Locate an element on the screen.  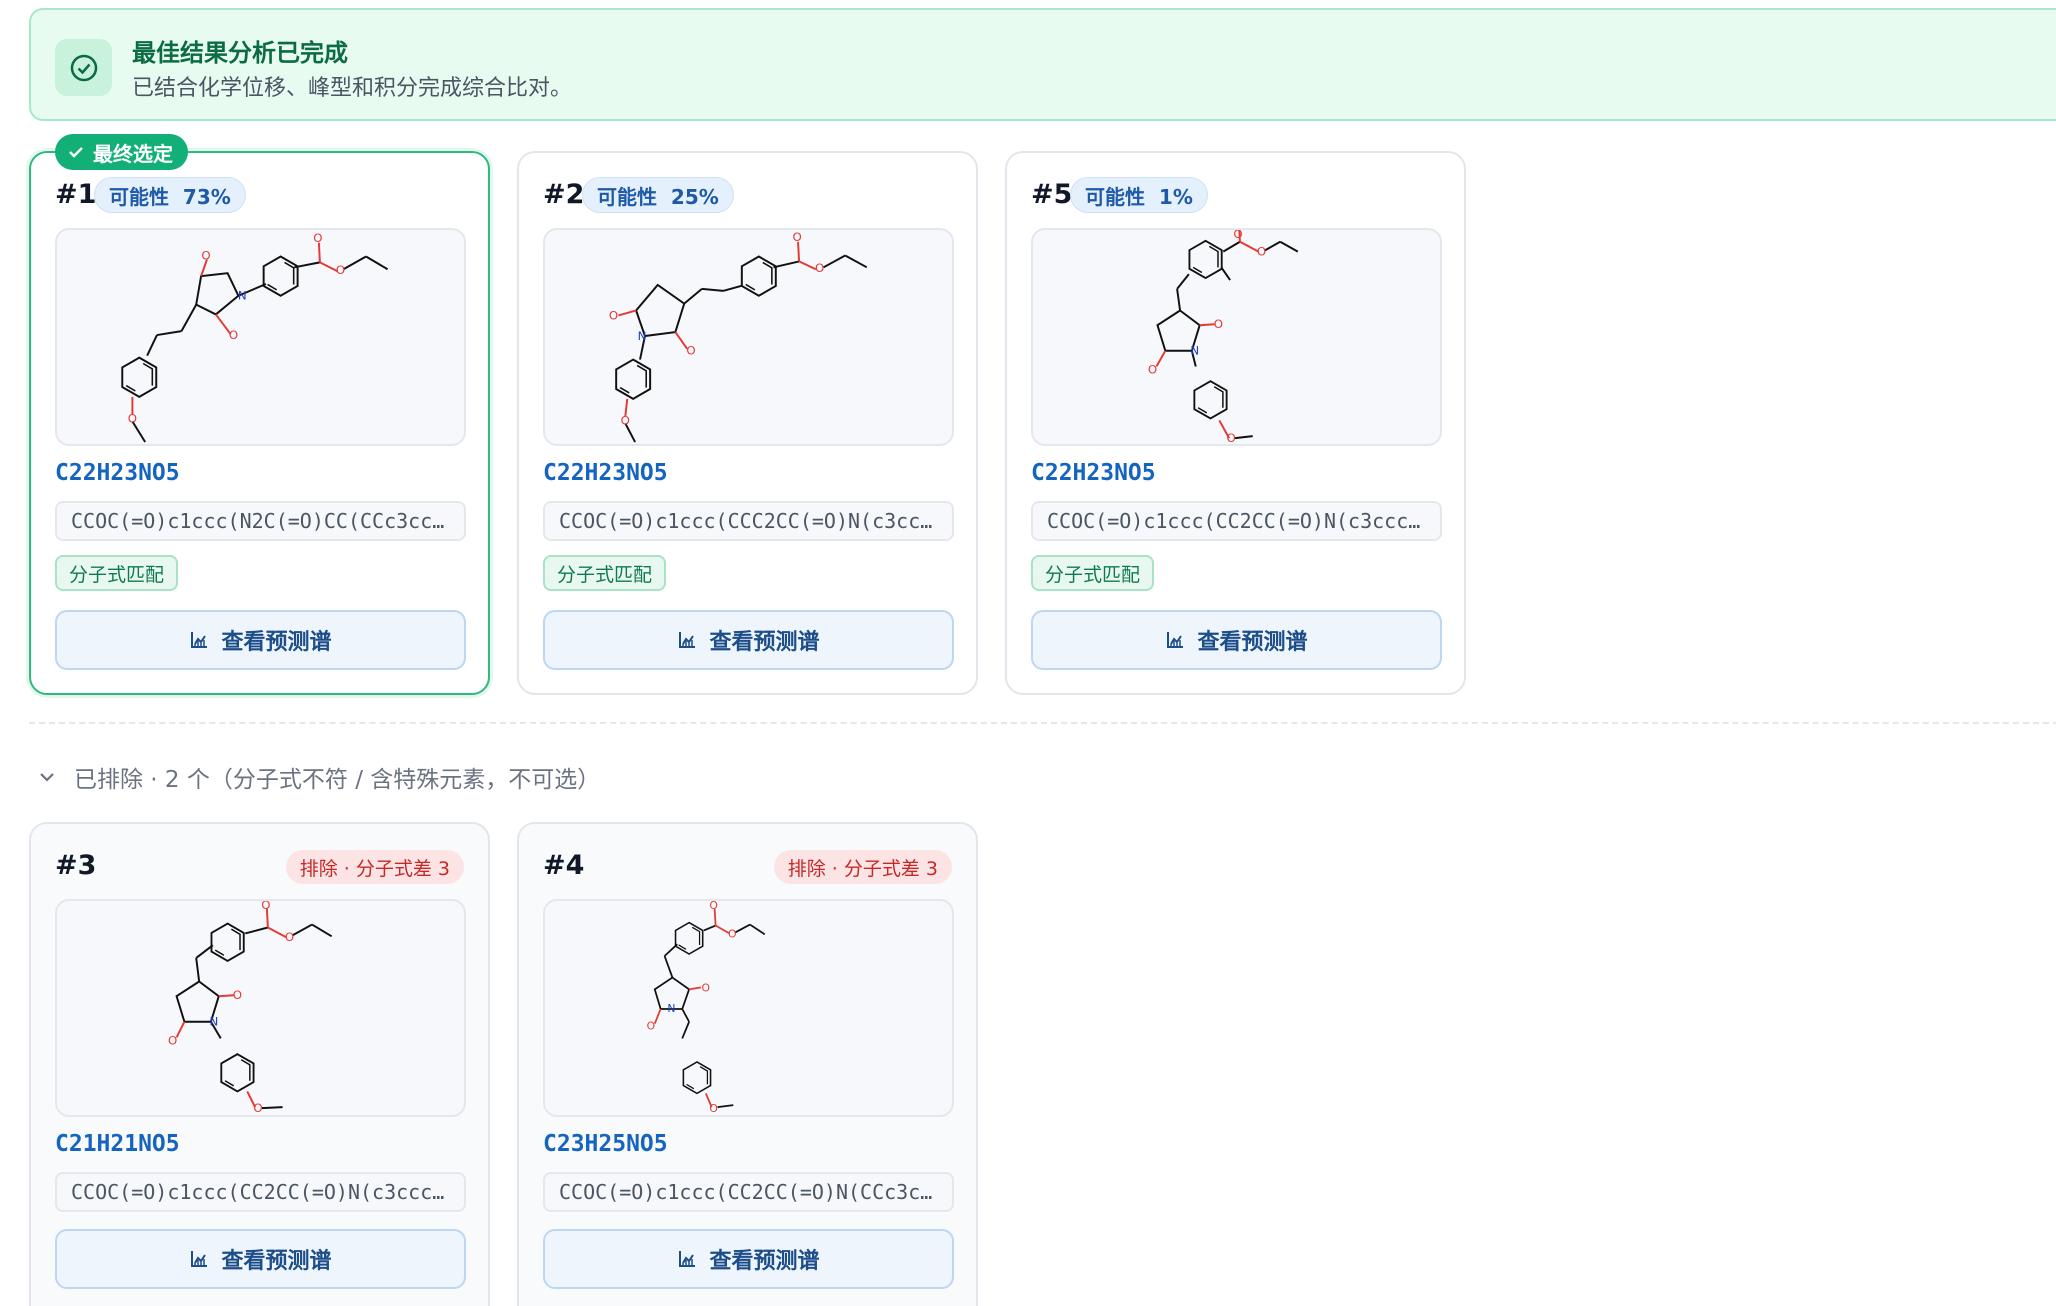
banner-title: 最佳结果分析已完成 is located at coordinates (240, 53).